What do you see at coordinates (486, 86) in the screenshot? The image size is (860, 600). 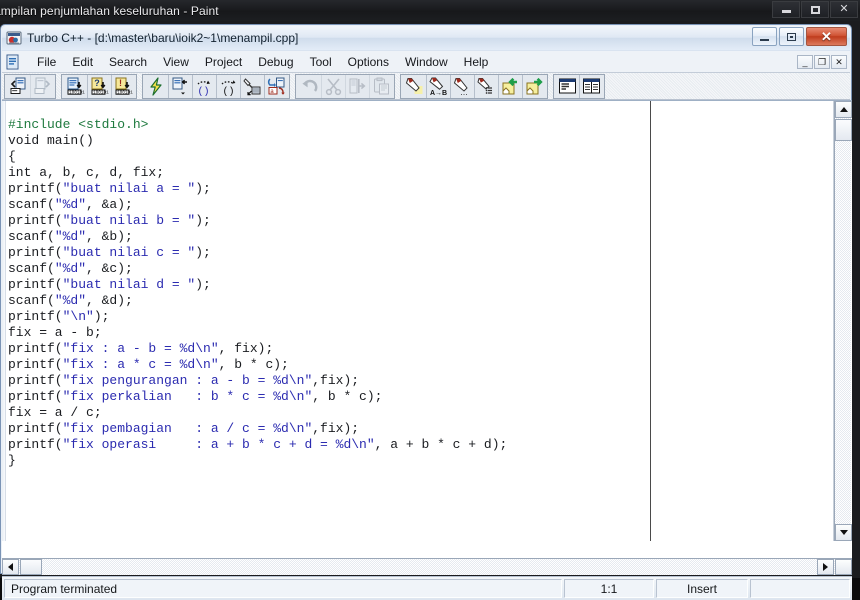 I see `goto-icon` at bounding box center [486, 86].